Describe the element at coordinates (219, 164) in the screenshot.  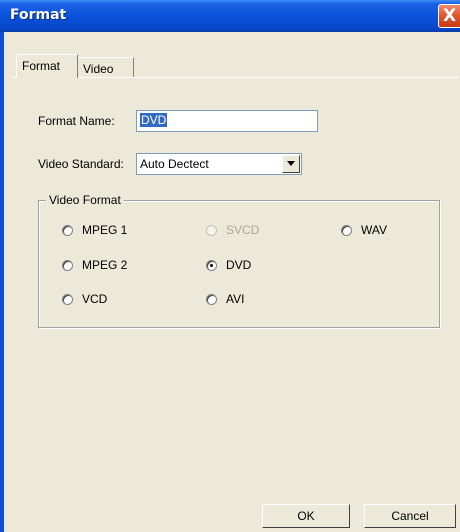
I see `video-standard-select: Auto Dectect` at that location.